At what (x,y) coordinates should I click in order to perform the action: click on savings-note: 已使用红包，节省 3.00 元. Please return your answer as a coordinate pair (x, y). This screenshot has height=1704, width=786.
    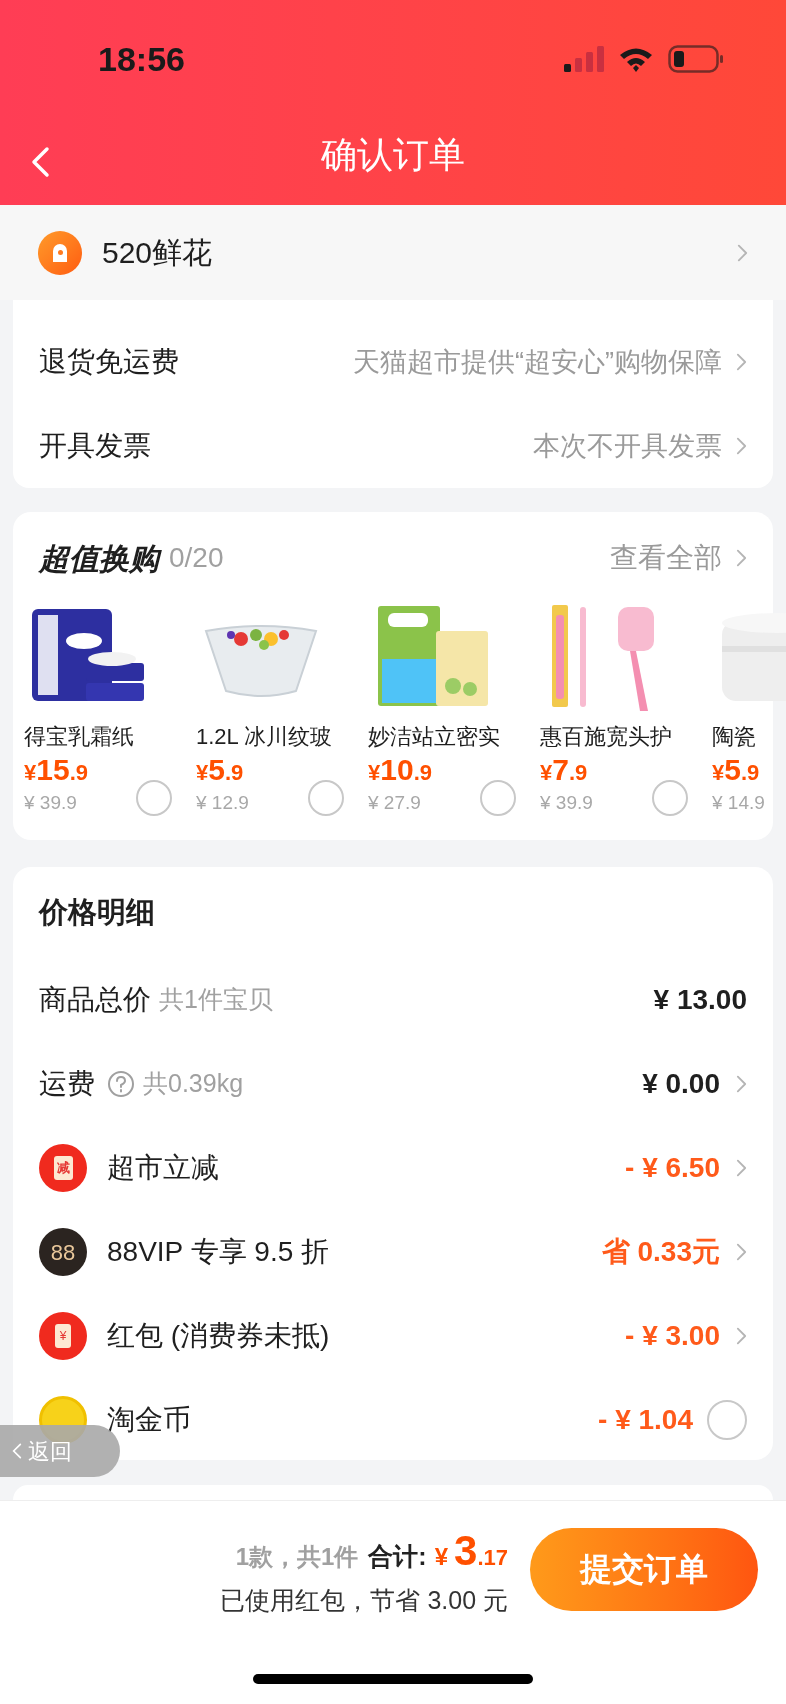
    Looking at the image, I should click on (364, 1600).